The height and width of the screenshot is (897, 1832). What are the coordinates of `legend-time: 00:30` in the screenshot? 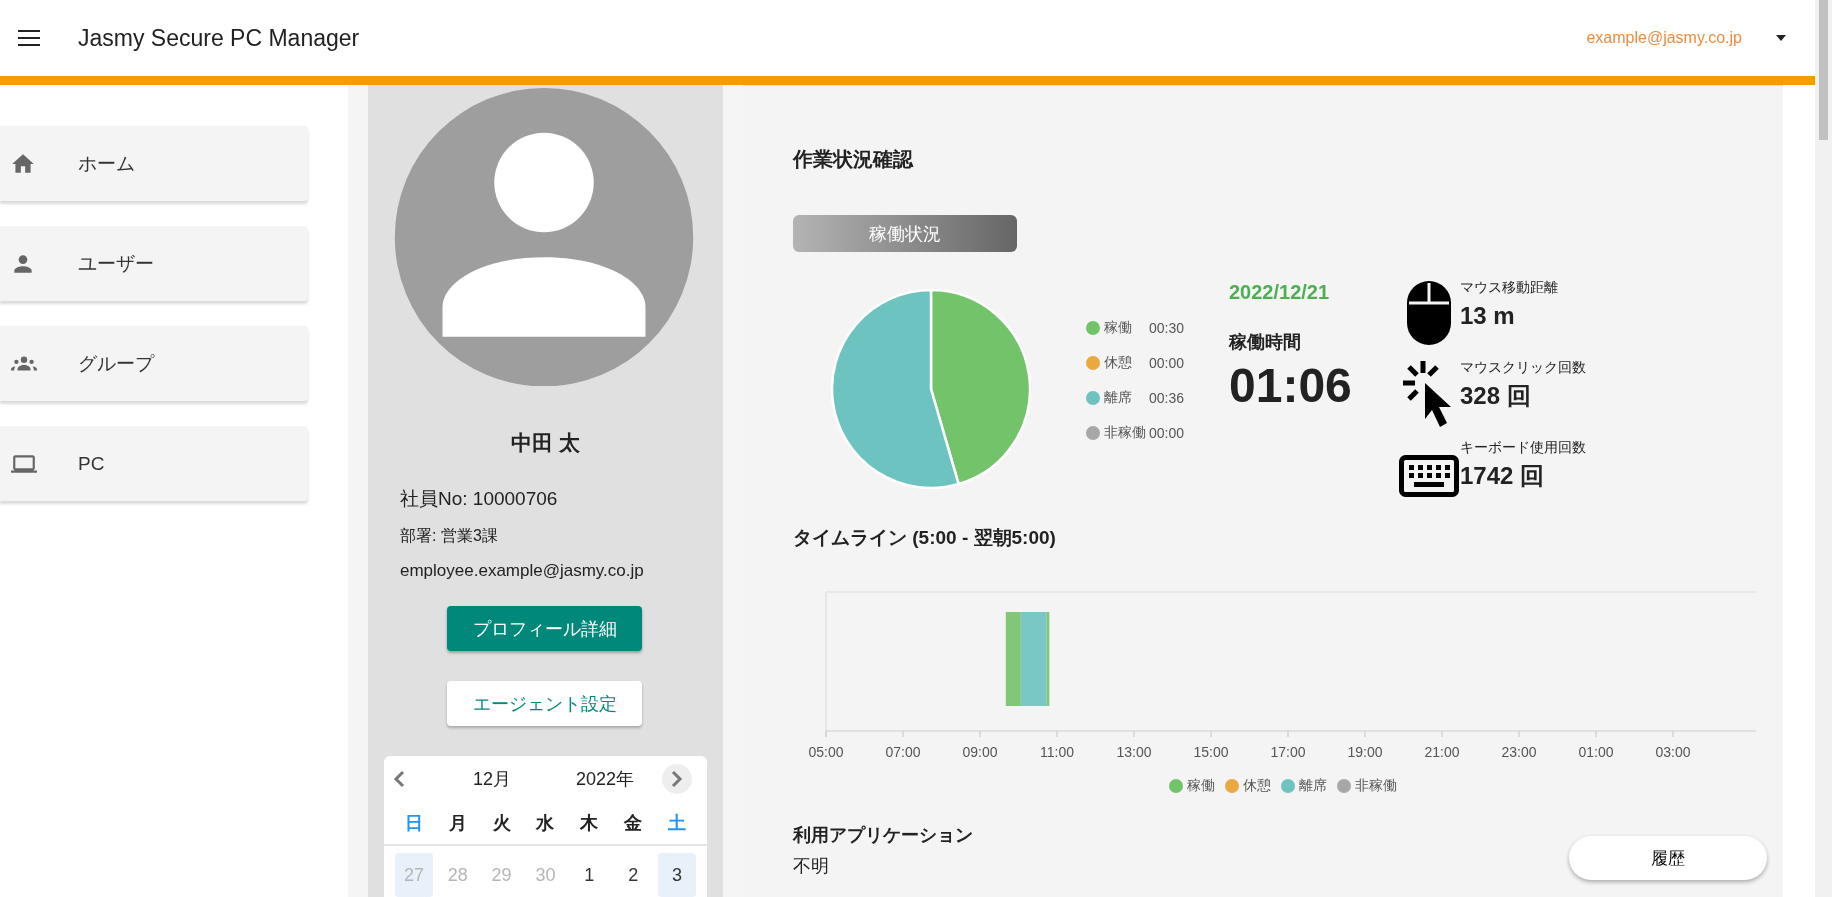 It's located at (1167, 327).